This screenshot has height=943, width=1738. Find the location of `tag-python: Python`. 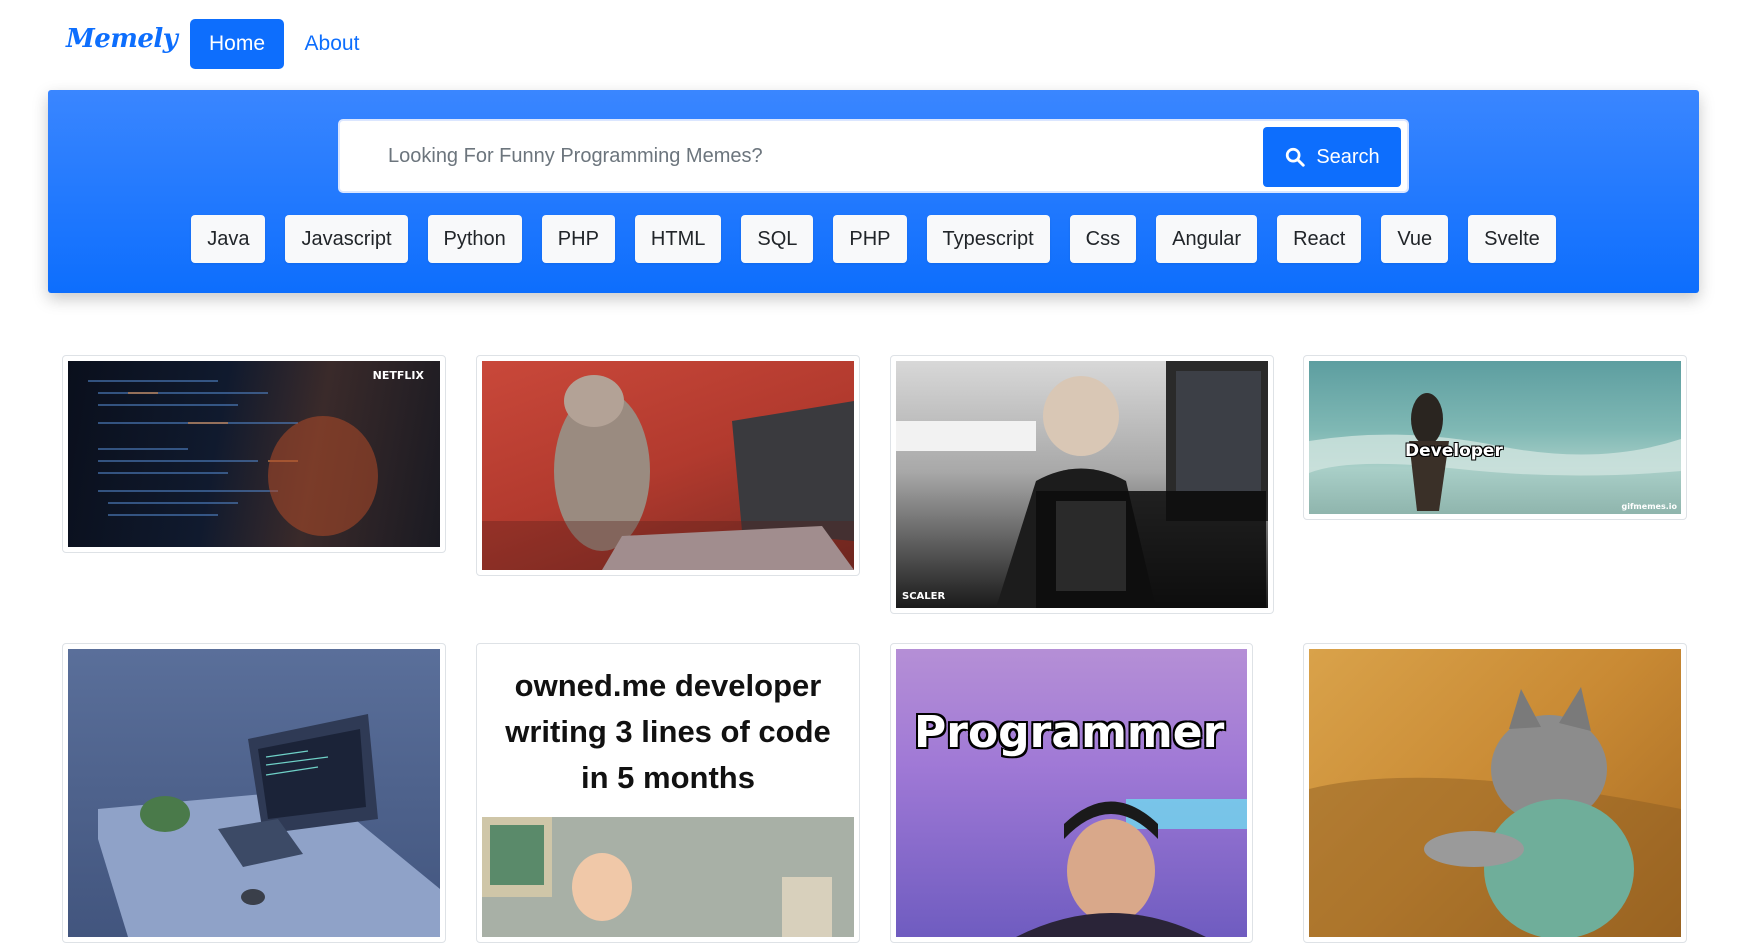

tag-python: Python is located at coordinates (474, 239).